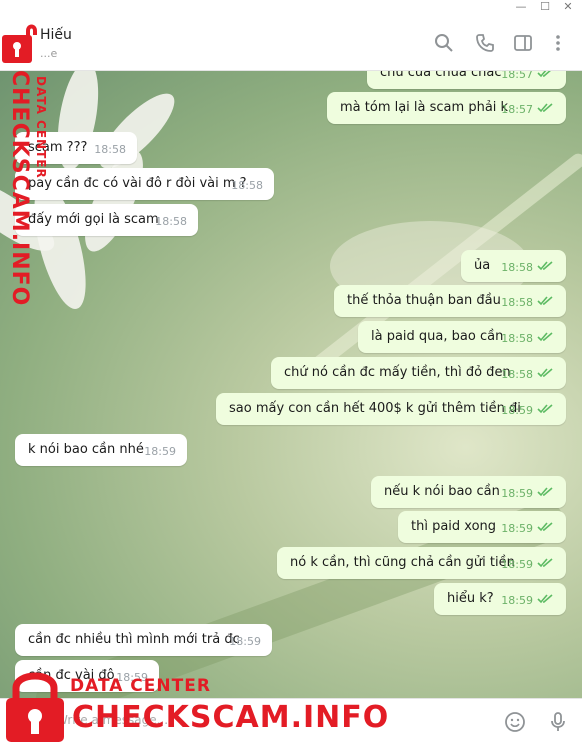 The image size is (582, 746). Describe the element at coordinates (568, 7) in the screenshot. I see `close-button: ✕` at that location.